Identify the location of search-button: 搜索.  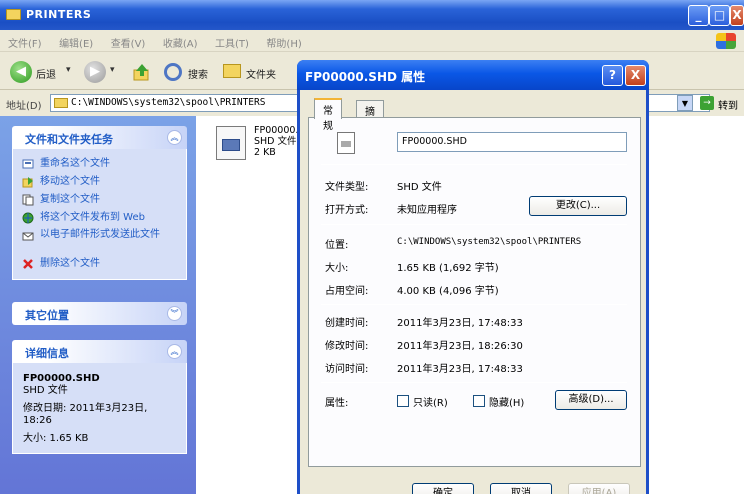
(198, 73).